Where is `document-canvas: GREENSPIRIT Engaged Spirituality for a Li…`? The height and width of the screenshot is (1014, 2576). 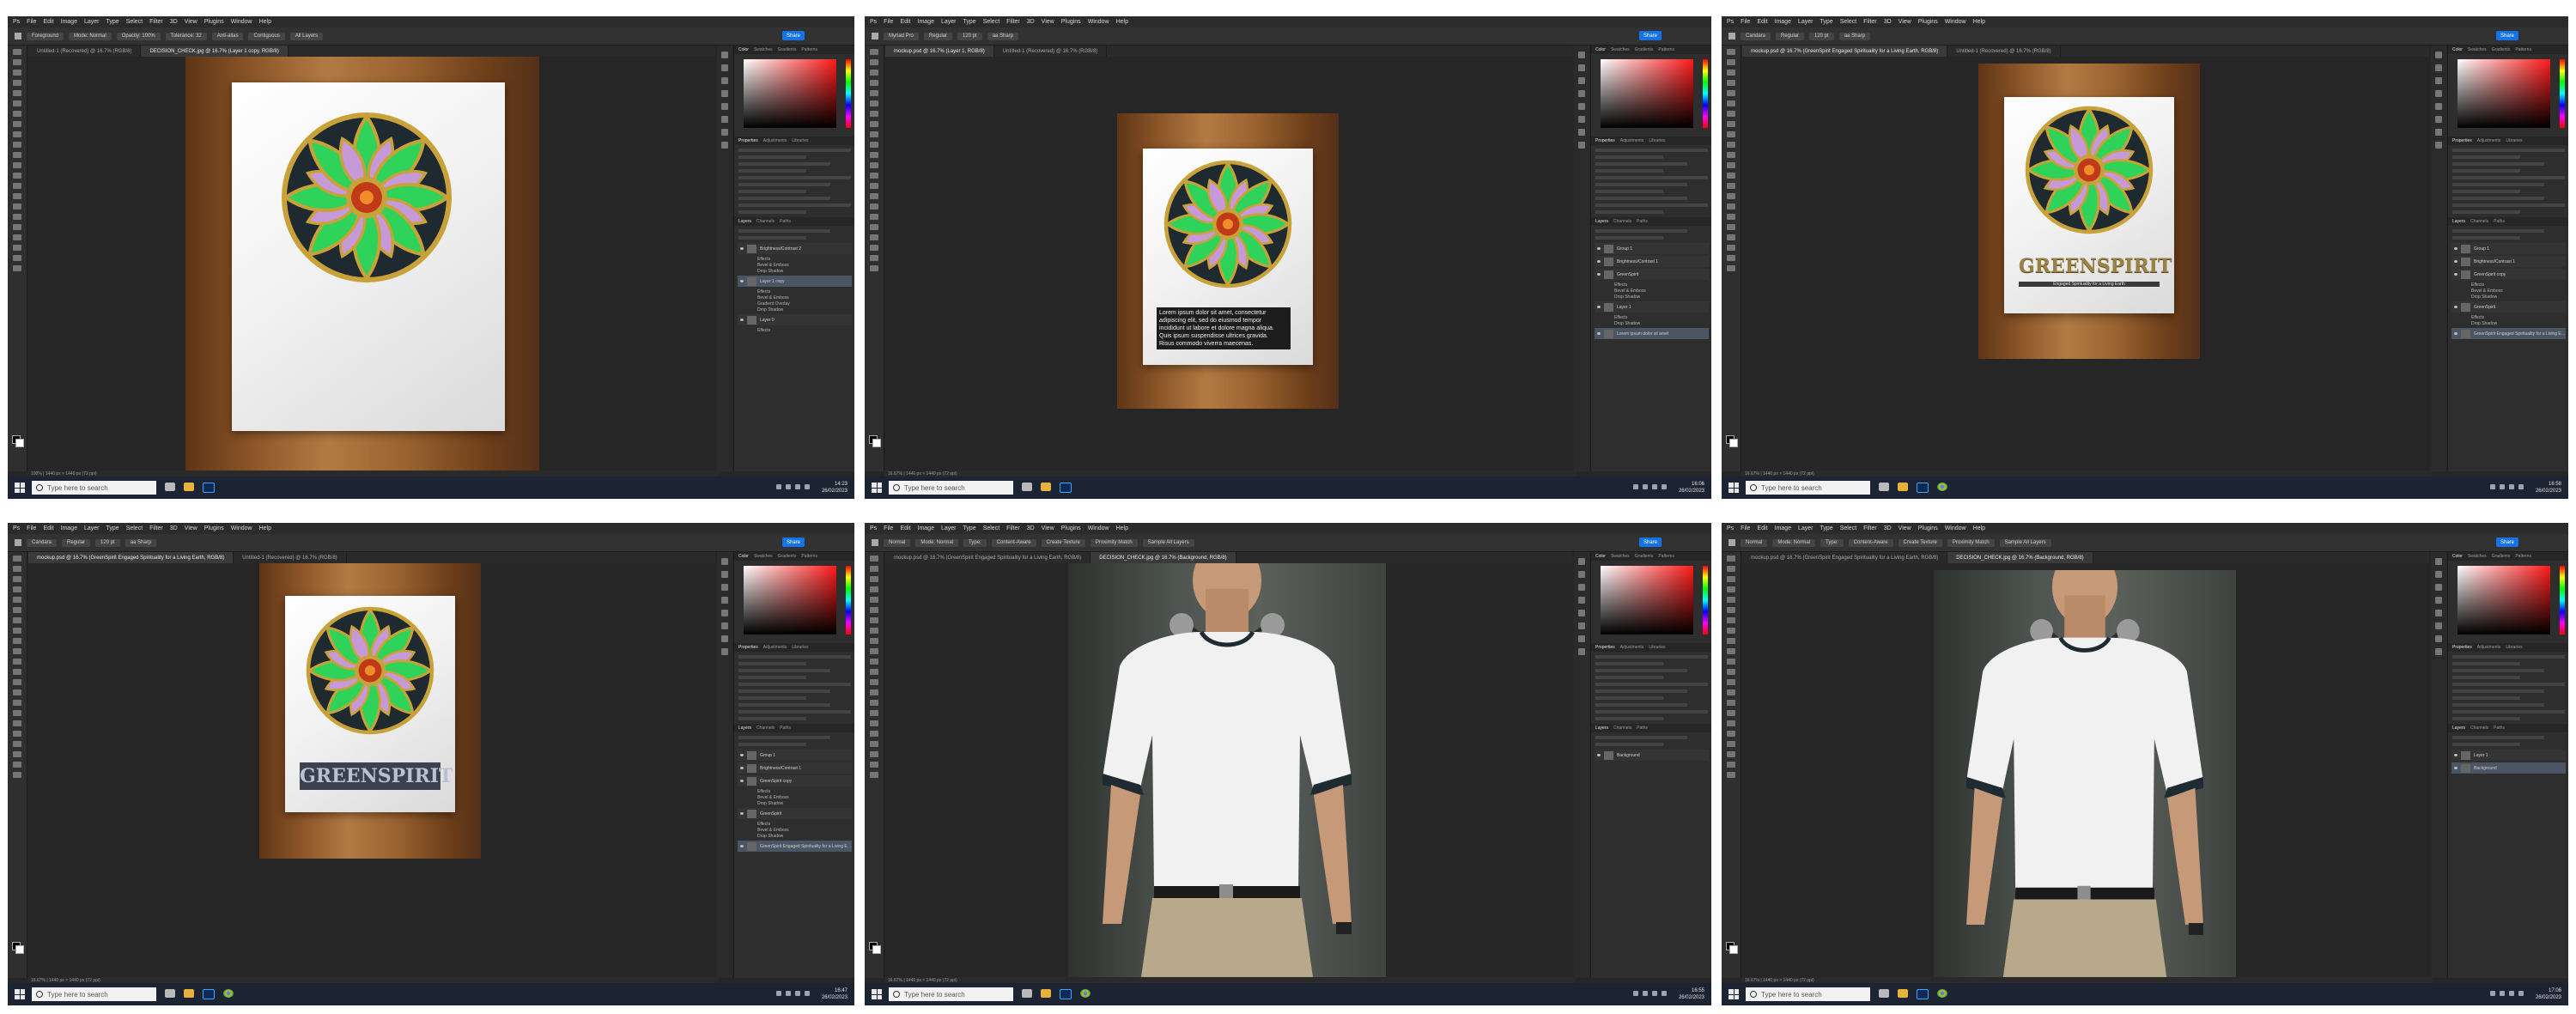
document-canvas: GREENSPIRIT Engaged Spirituality for a Li… is located at coordinates (2085, 264).